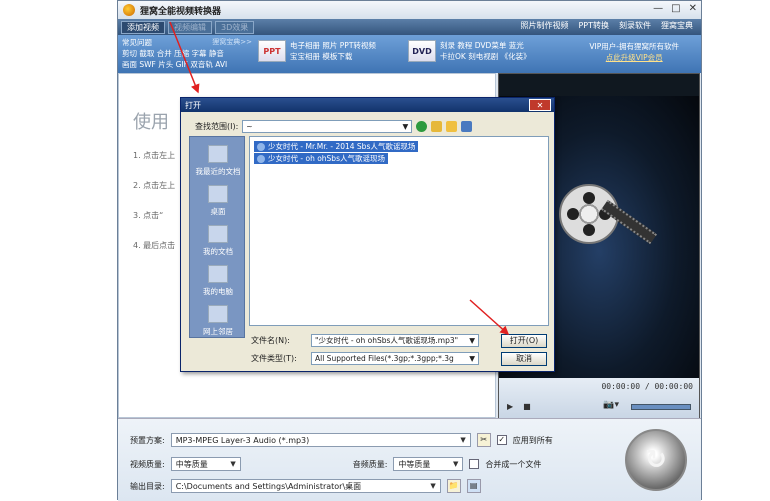 This screenshot has height=501, width=770. I want to click on cancel-button: 取消, so click(524, 359).